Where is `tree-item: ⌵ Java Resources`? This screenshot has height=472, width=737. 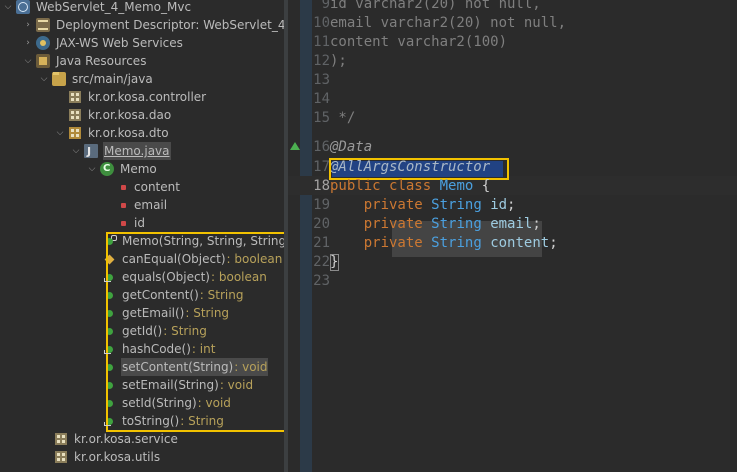 tree-item: ⌵ Java Resources is located at coordinates (84, 61).